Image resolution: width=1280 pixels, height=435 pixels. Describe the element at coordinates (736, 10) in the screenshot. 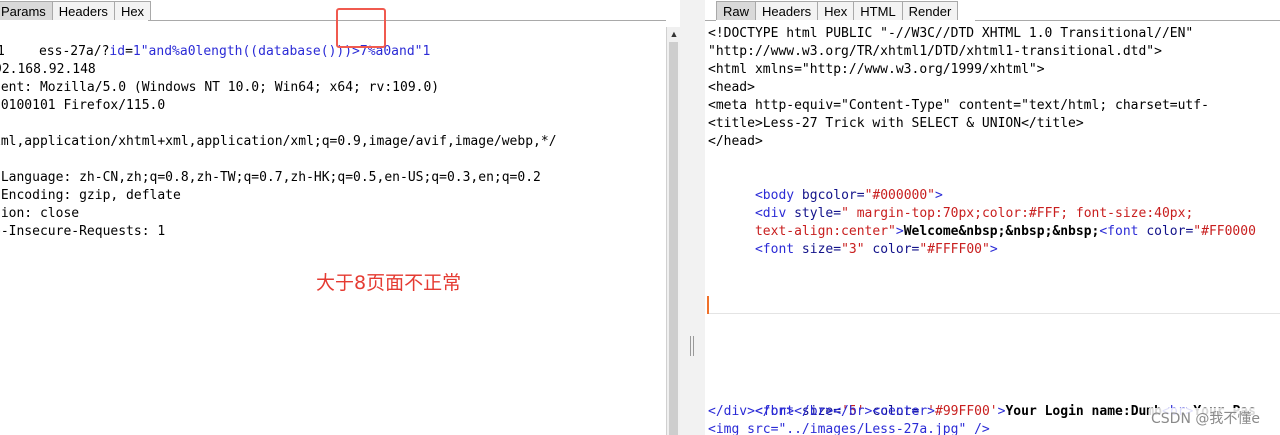

I see `tab-raw: Raw` at that location.